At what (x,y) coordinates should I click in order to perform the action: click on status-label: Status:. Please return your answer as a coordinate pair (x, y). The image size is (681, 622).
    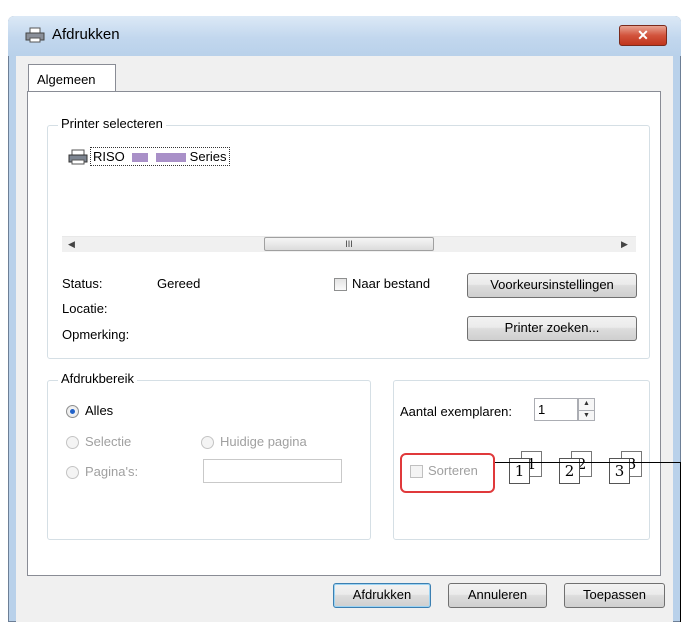
    Looking at the image, I should click on (82, 283).